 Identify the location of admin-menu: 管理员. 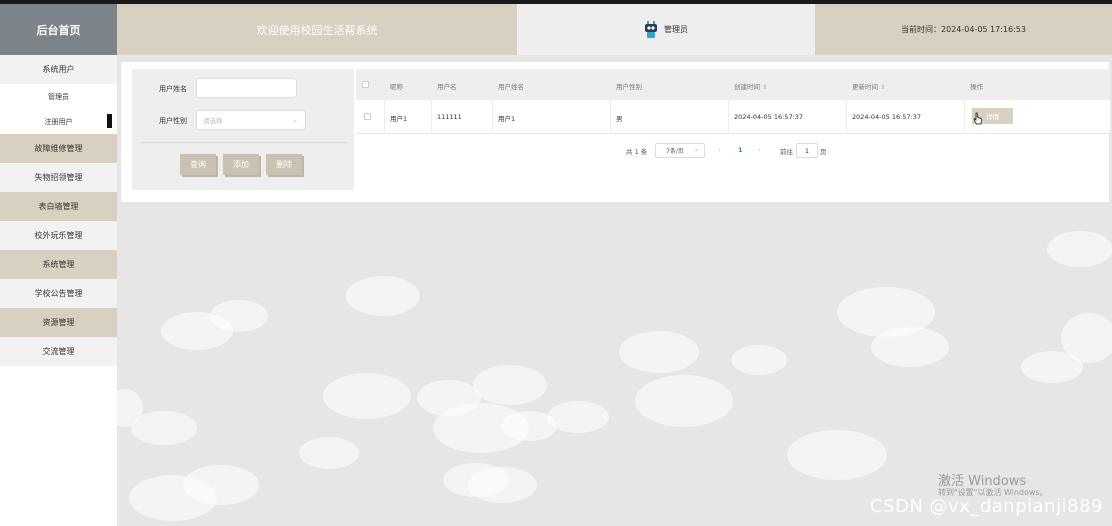
(666, 29).